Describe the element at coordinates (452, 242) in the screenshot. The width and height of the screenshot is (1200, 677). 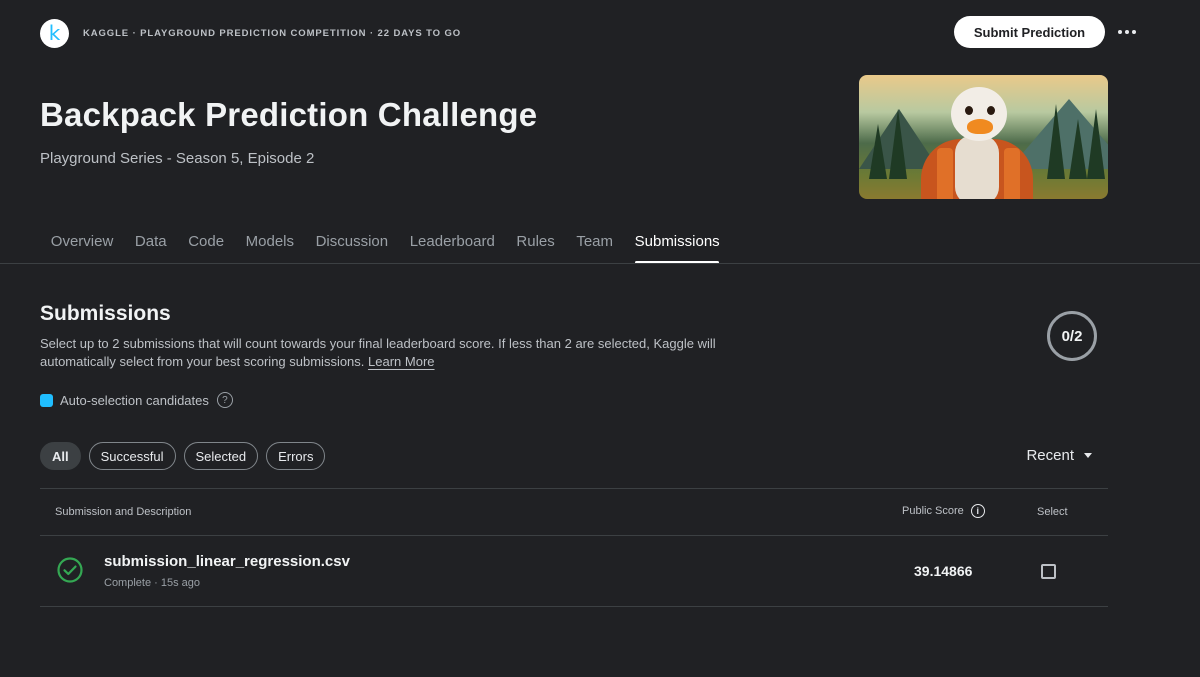
I see `tab-leaderboard: Leaderboard` at that location.